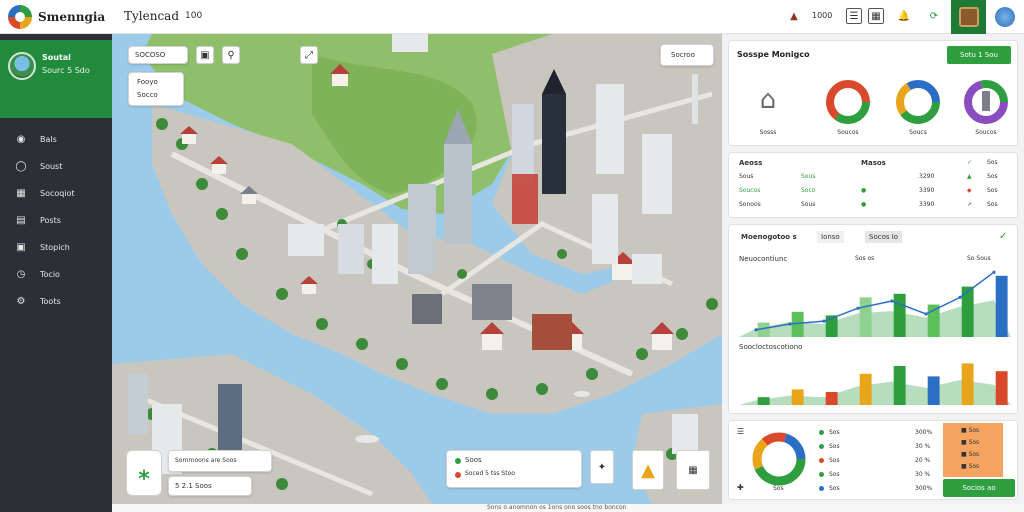  Describe the element at coordinates (979, 258) in the screenshot. I see `chart1-legend-b: So Sous` at that location.